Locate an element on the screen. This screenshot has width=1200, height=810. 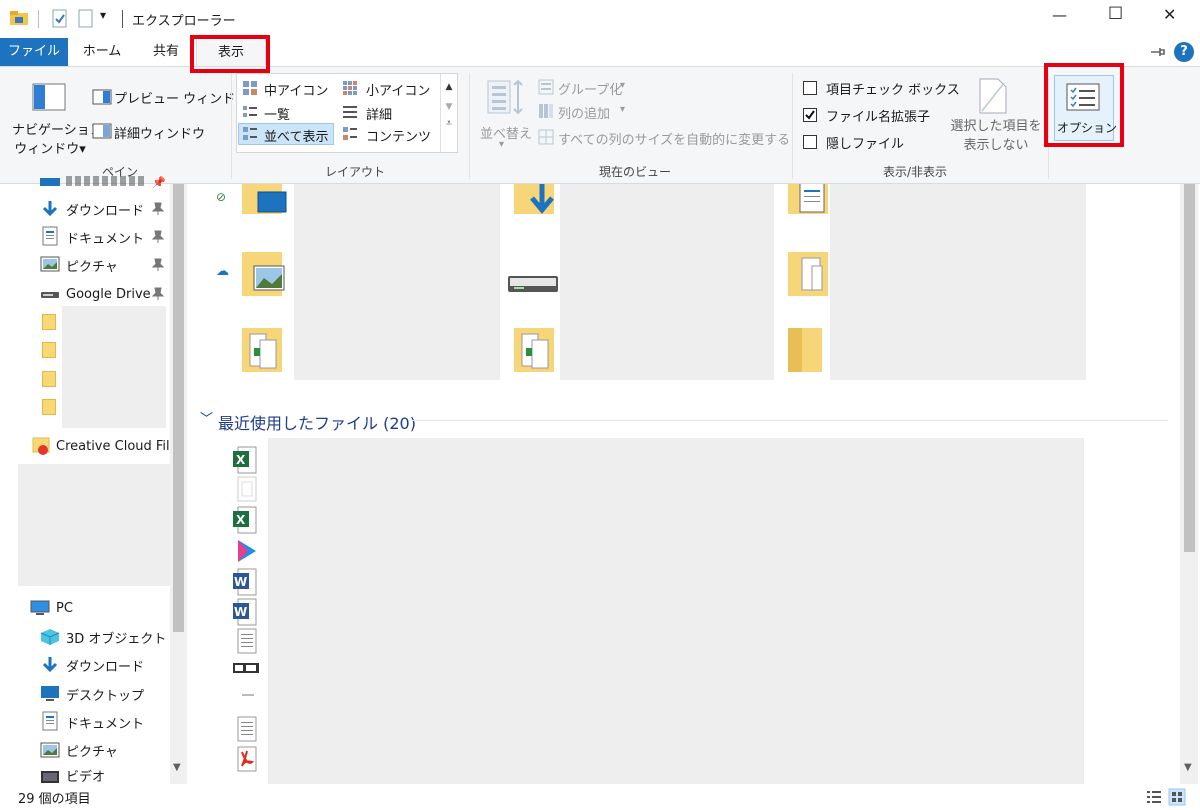
close-button: ✕ is located at coordinates (1169, 14).